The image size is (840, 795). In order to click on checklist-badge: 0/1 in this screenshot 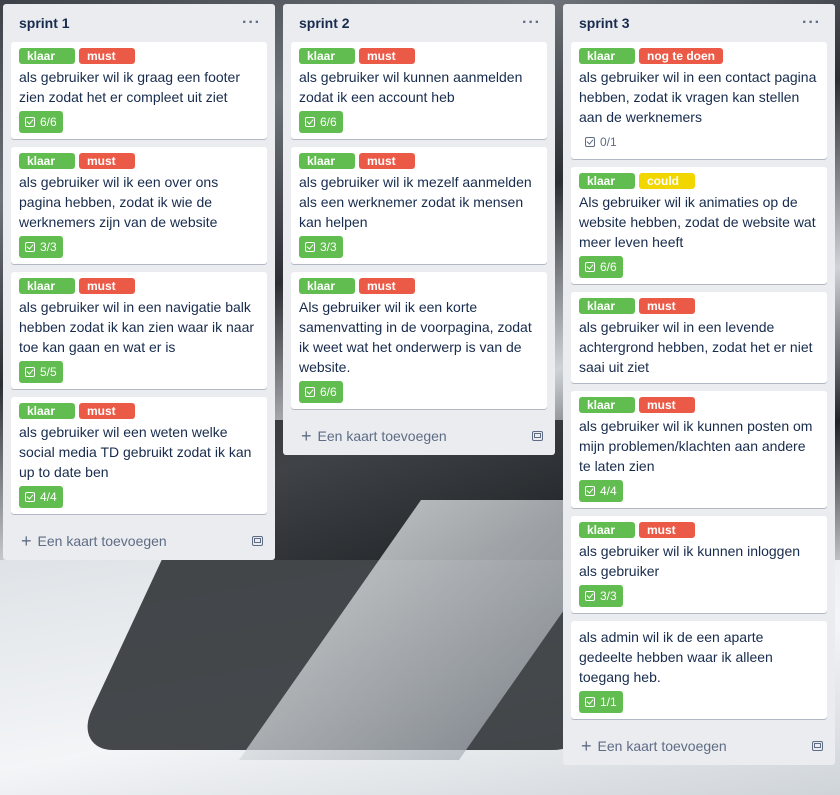, I will do `click(601, 142)`.